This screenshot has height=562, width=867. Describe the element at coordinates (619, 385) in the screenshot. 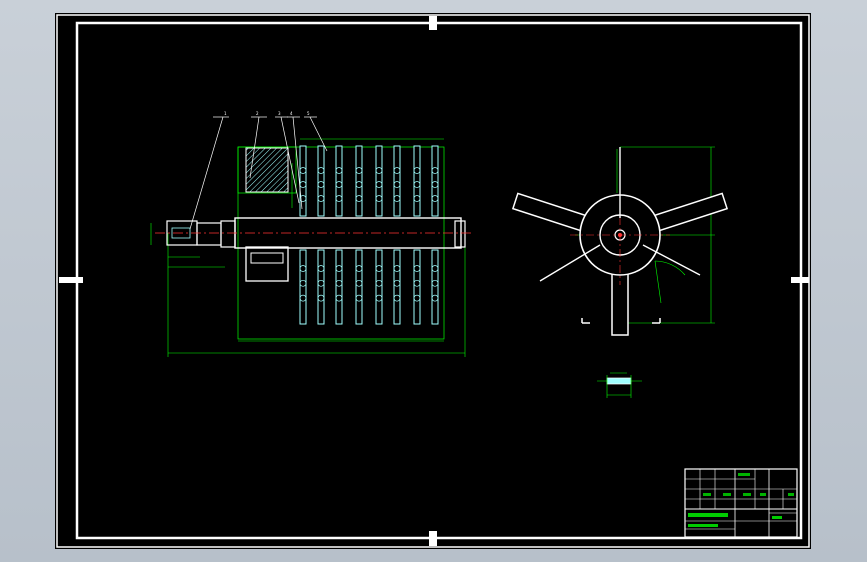

I see `section-detail` at that location.